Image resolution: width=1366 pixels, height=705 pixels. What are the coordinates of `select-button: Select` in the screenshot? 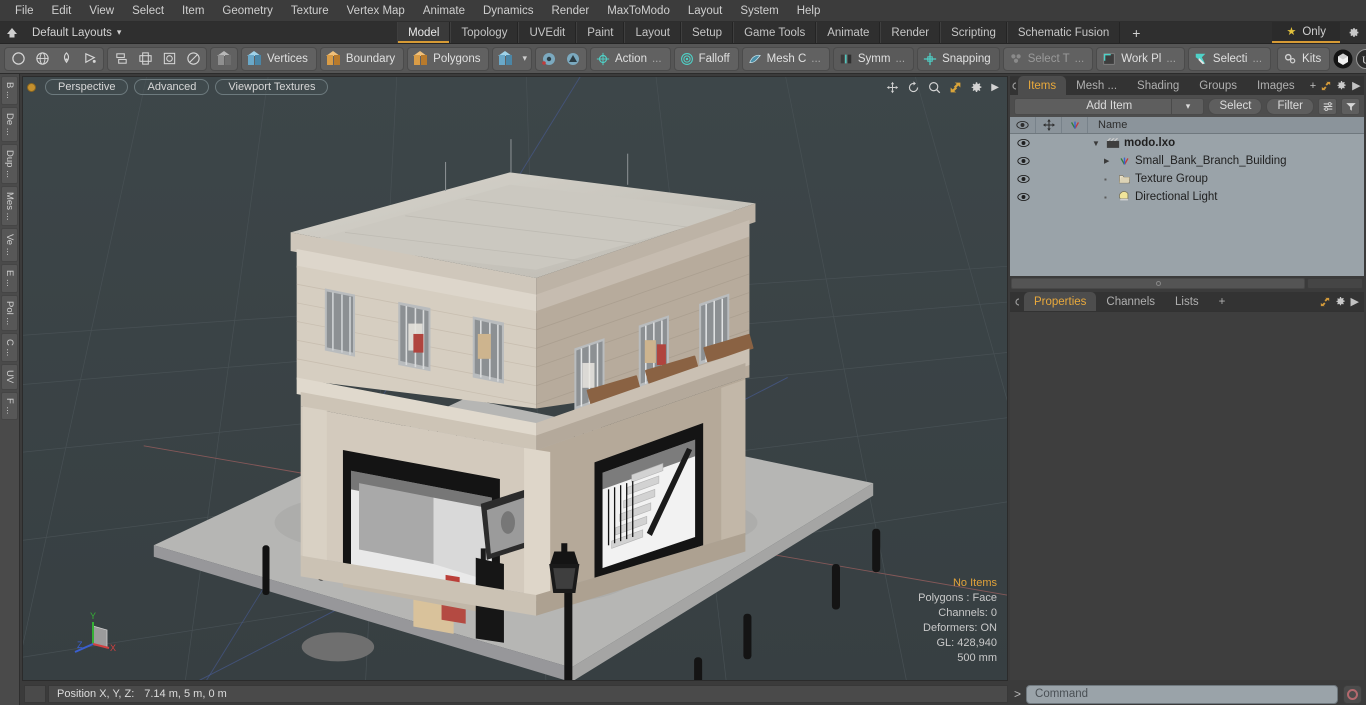 It's located at (1235, 106).